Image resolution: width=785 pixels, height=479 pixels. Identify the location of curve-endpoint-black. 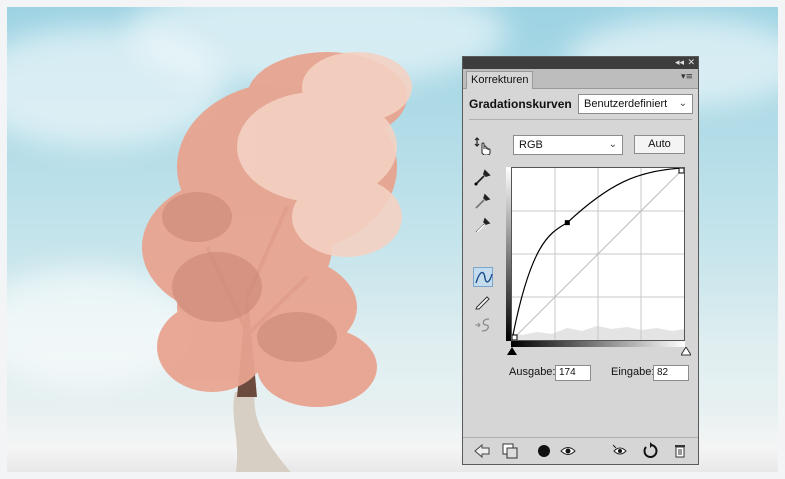
(515, 337).